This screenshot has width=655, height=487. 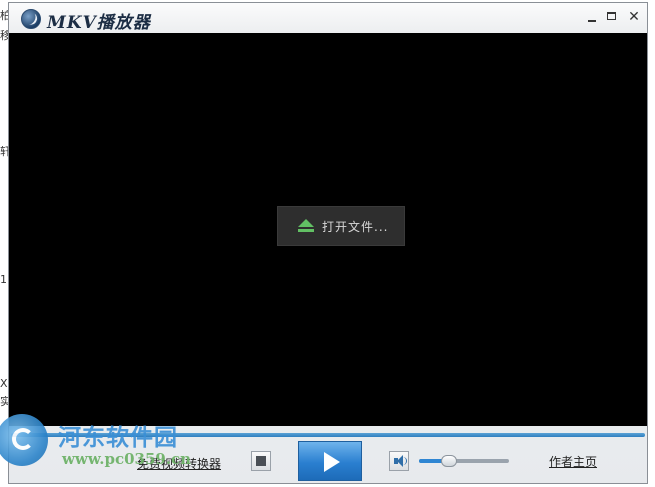 What do you see at coordinates (306, 226) in the screenshot?
I see `eject-icon` at bounding box center [306, 226].